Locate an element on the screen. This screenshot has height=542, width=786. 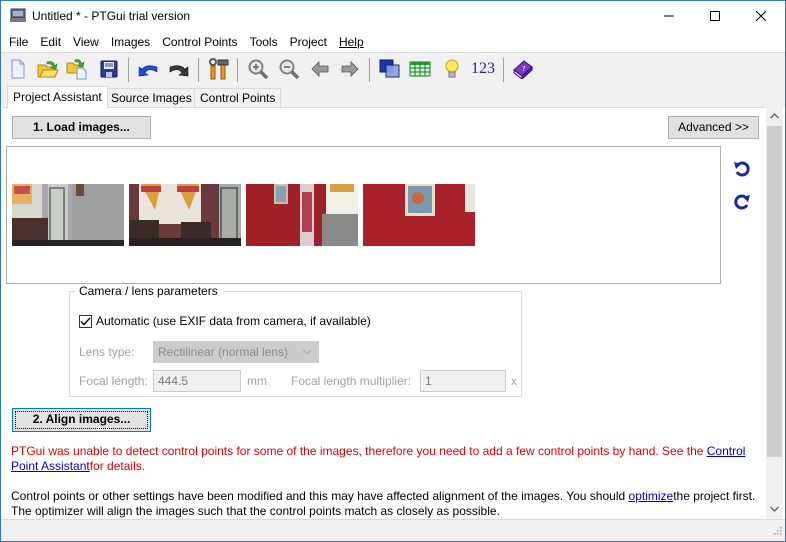
resize-grip-icon is located at coordinates (777, 531).